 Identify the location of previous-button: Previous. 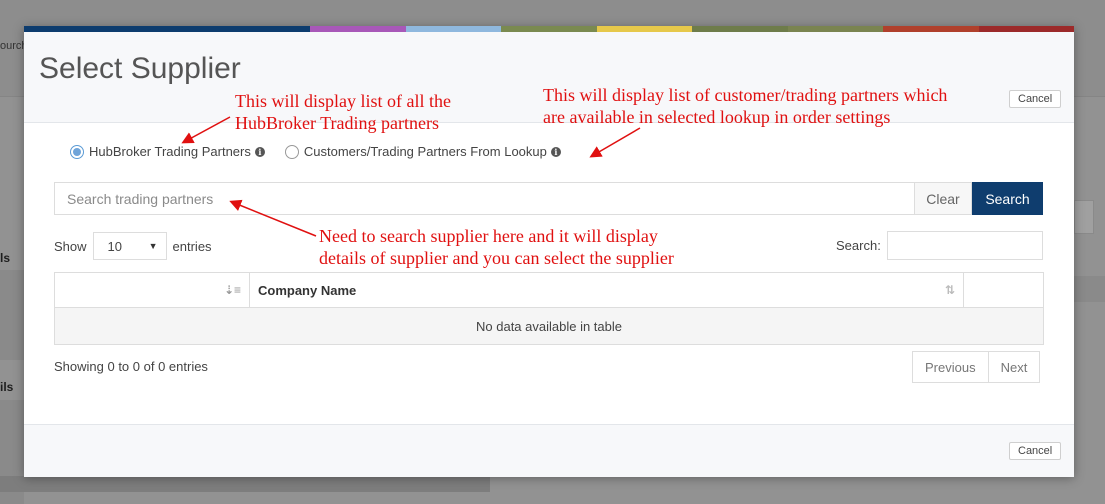
(950, 367).